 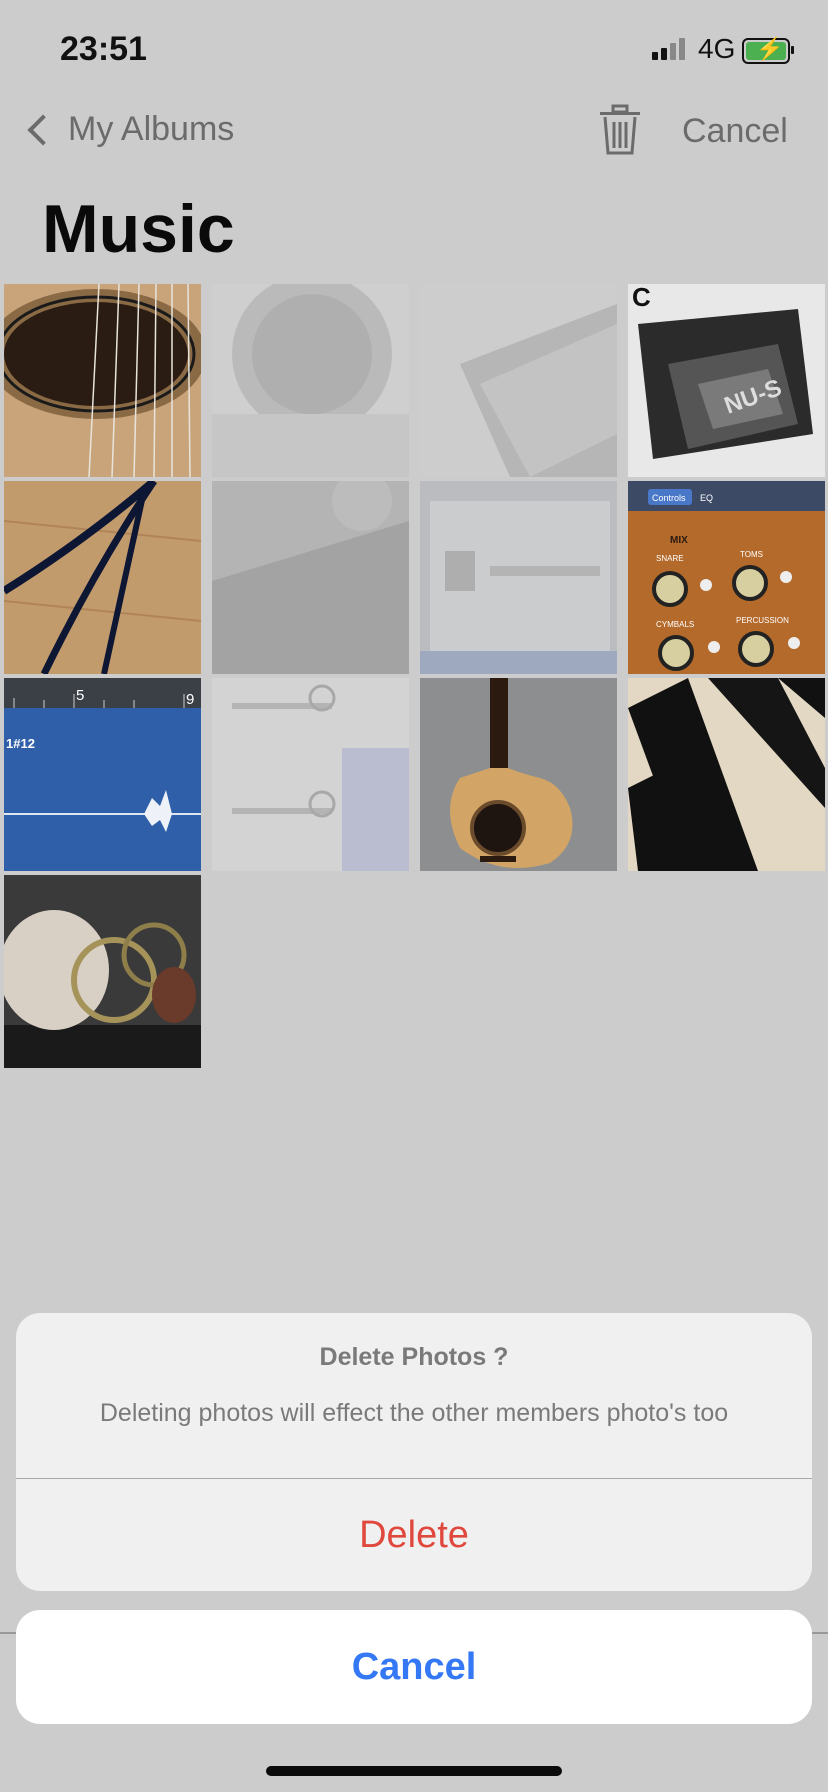 I want to click on delete-button: Delete, so click(x=414, y=1535).